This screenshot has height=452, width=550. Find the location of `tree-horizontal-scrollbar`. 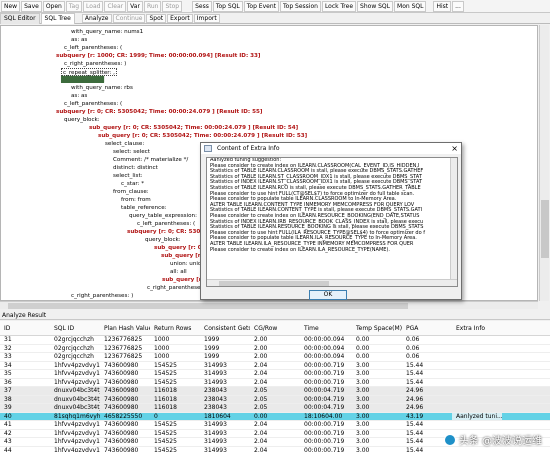

tree-horizontal-scrollbar is located at coordinates (269, 305).